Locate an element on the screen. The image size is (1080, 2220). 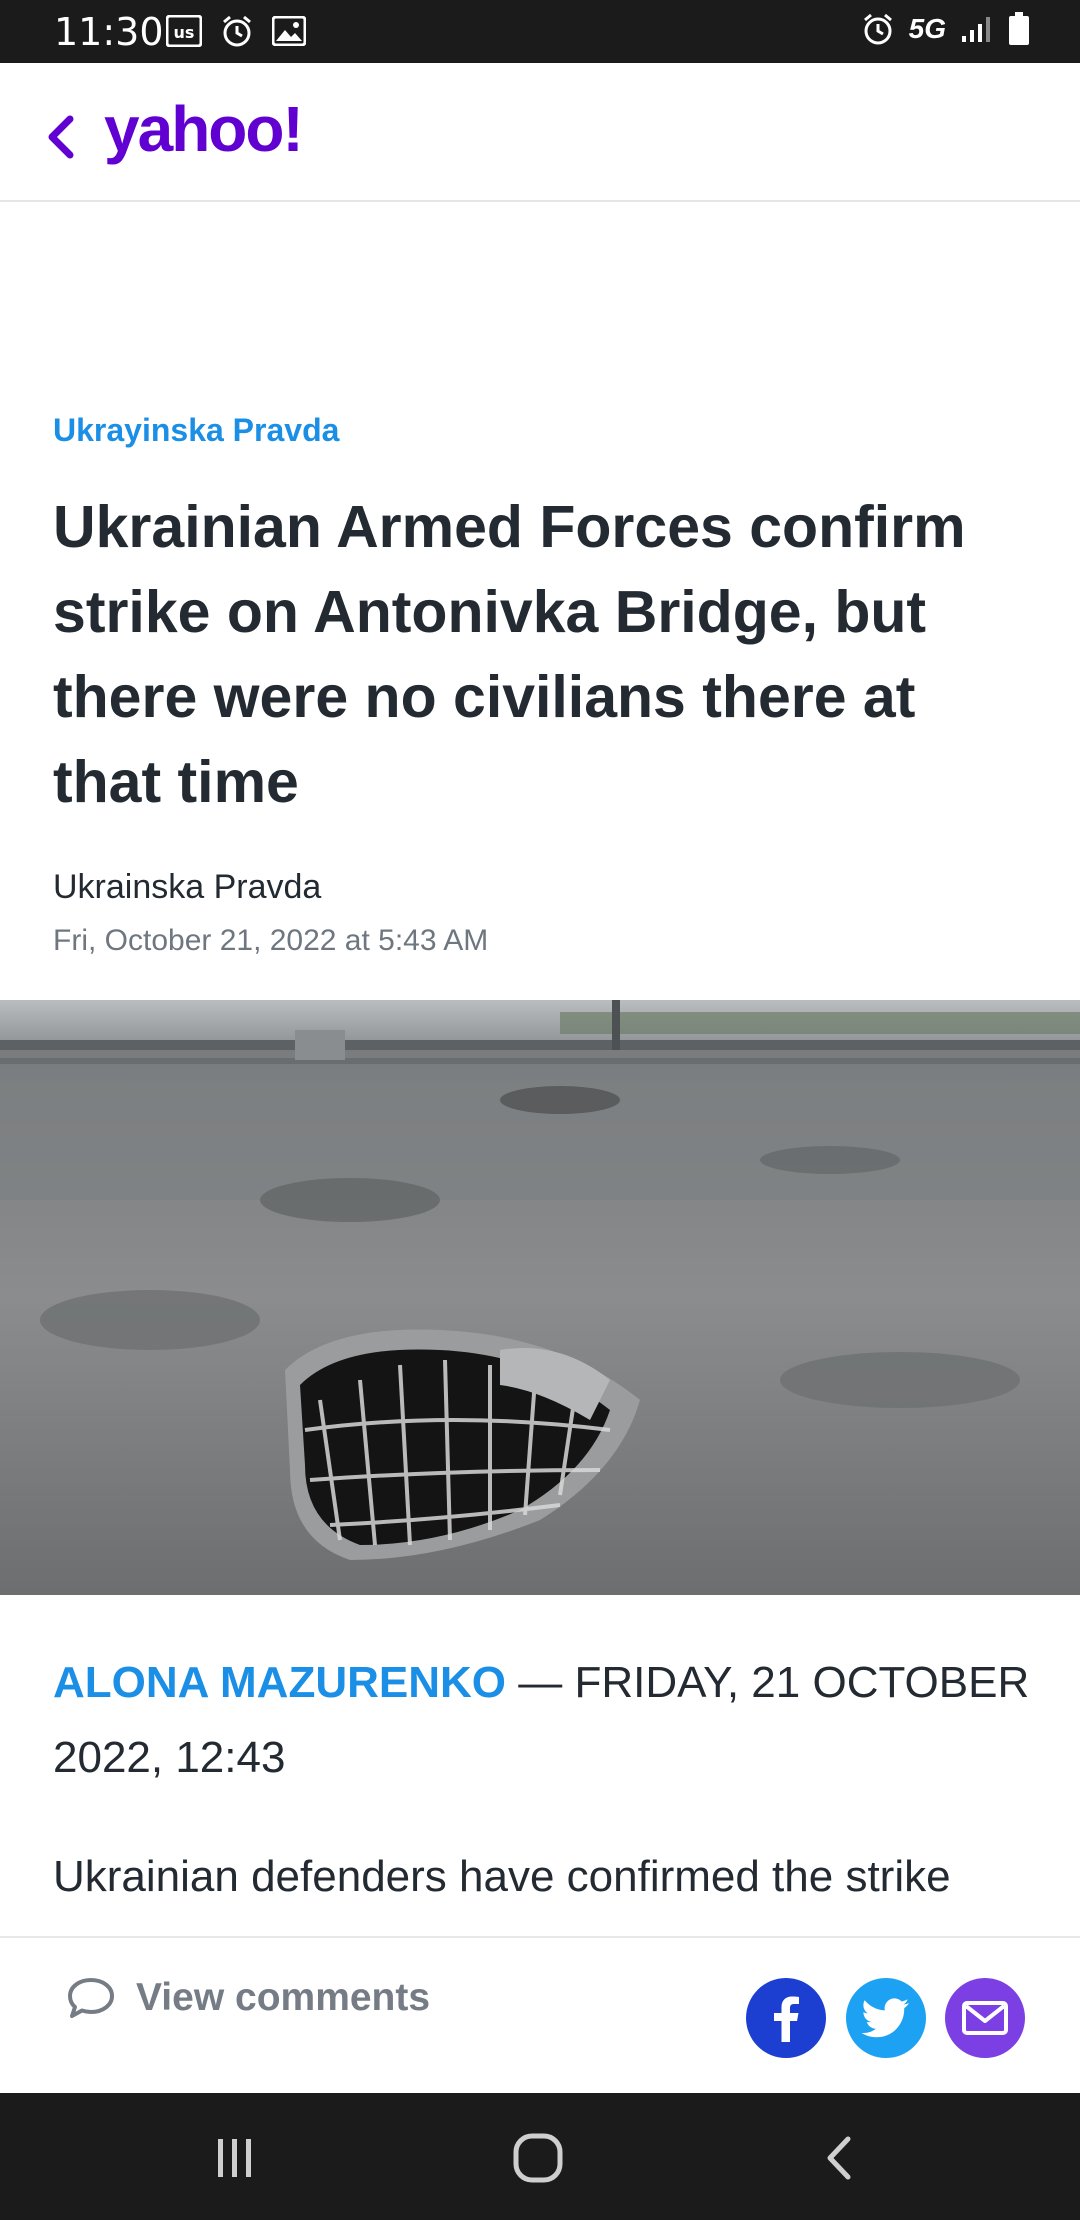
facebook-share-button is located at coordinates (786, 2018).